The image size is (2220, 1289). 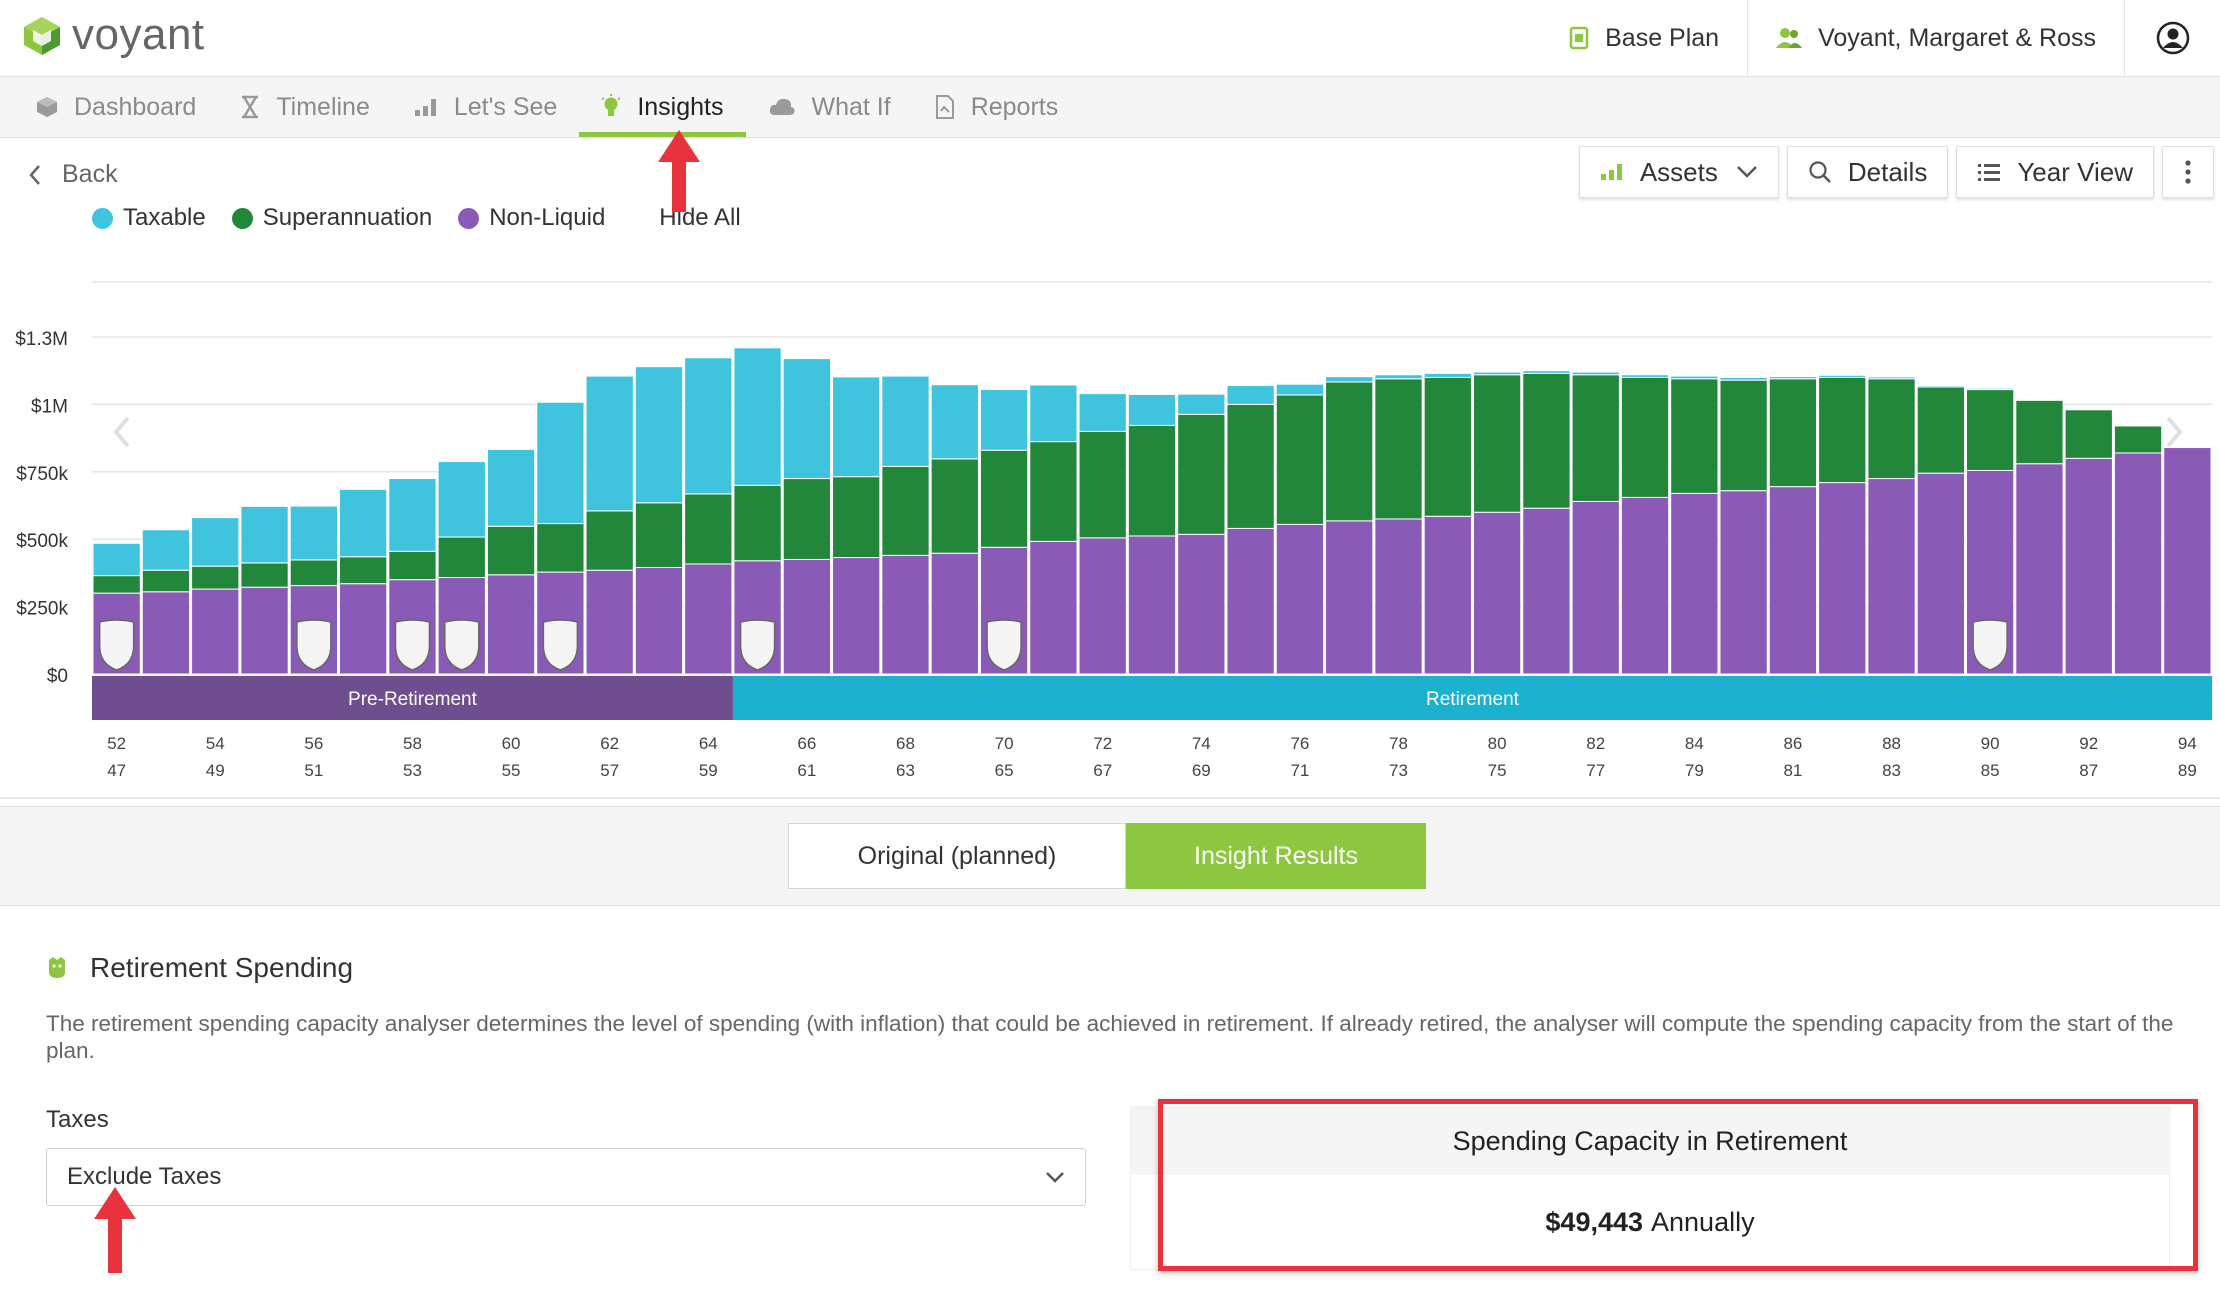 I want to click on x-tick-label-age: 68, so click(x=905, y=743).